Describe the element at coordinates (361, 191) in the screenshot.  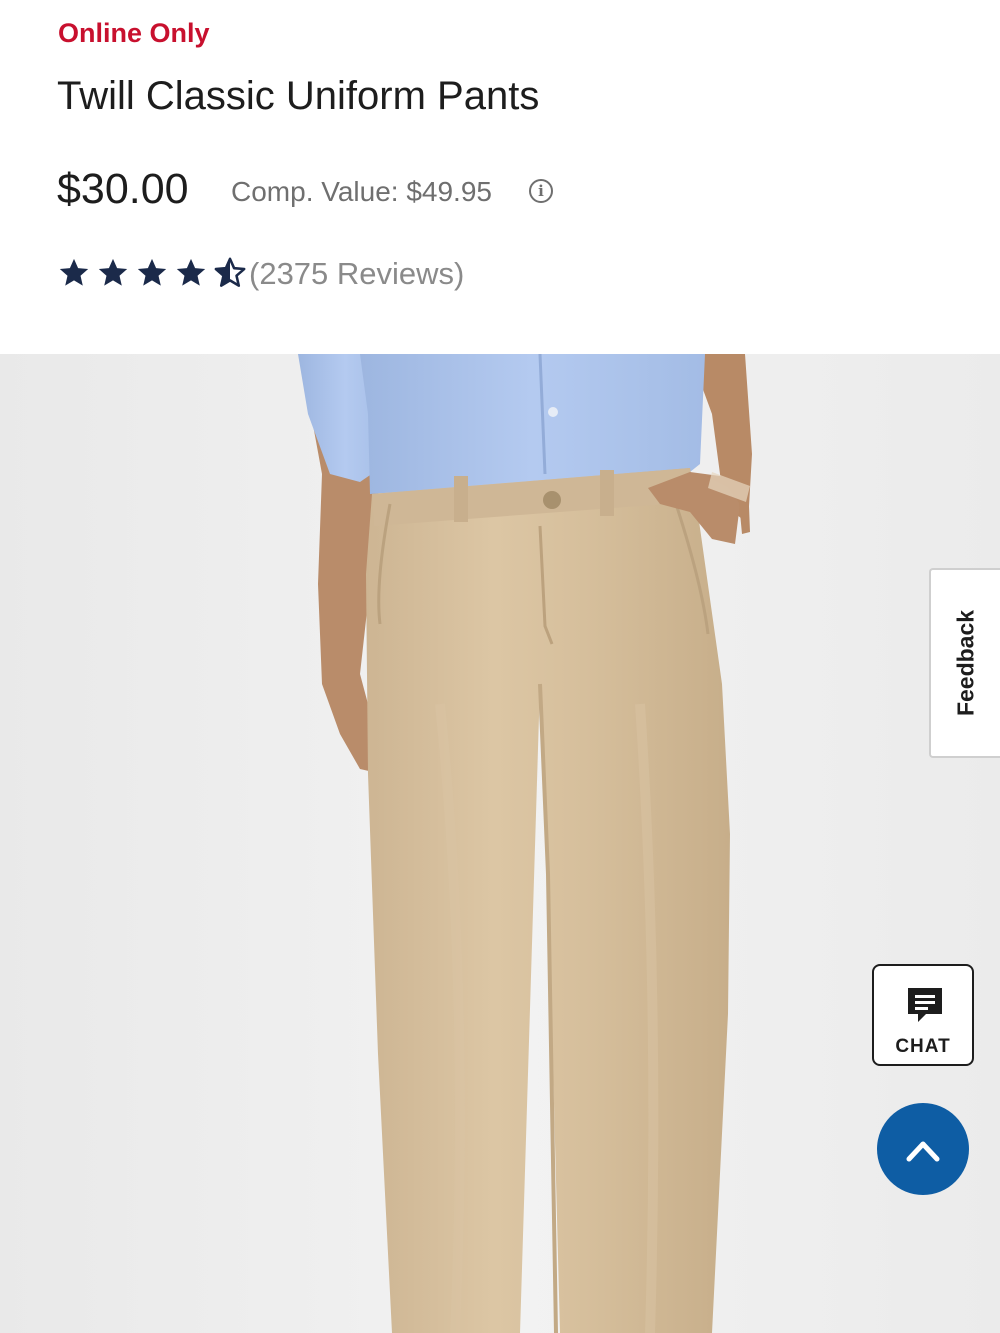
I see `comp-value: Comp. Value: $49.95` at that location.